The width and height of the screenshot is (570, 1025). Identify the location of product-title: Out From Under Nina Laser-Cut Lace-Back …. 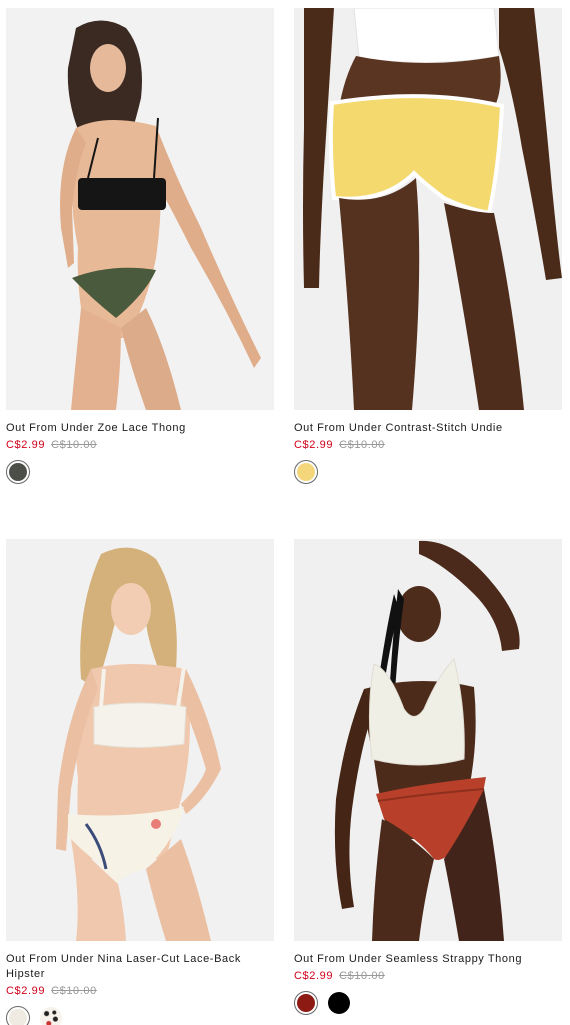
(140, 967).